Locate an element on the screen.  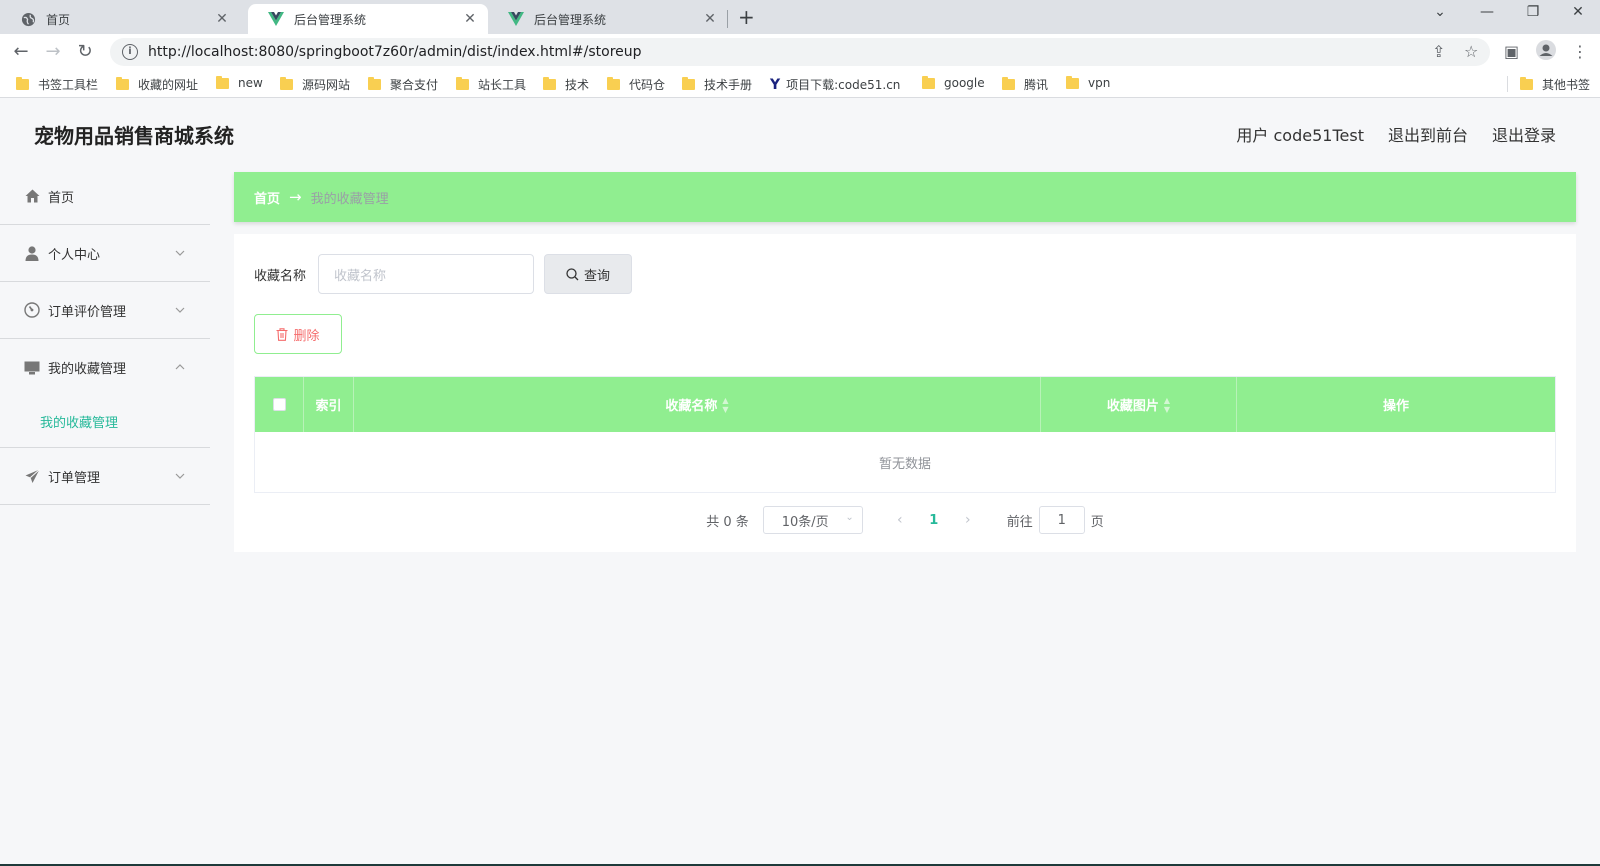
more-menu-icon: ⋮ is located at coordinates (1580, 51).